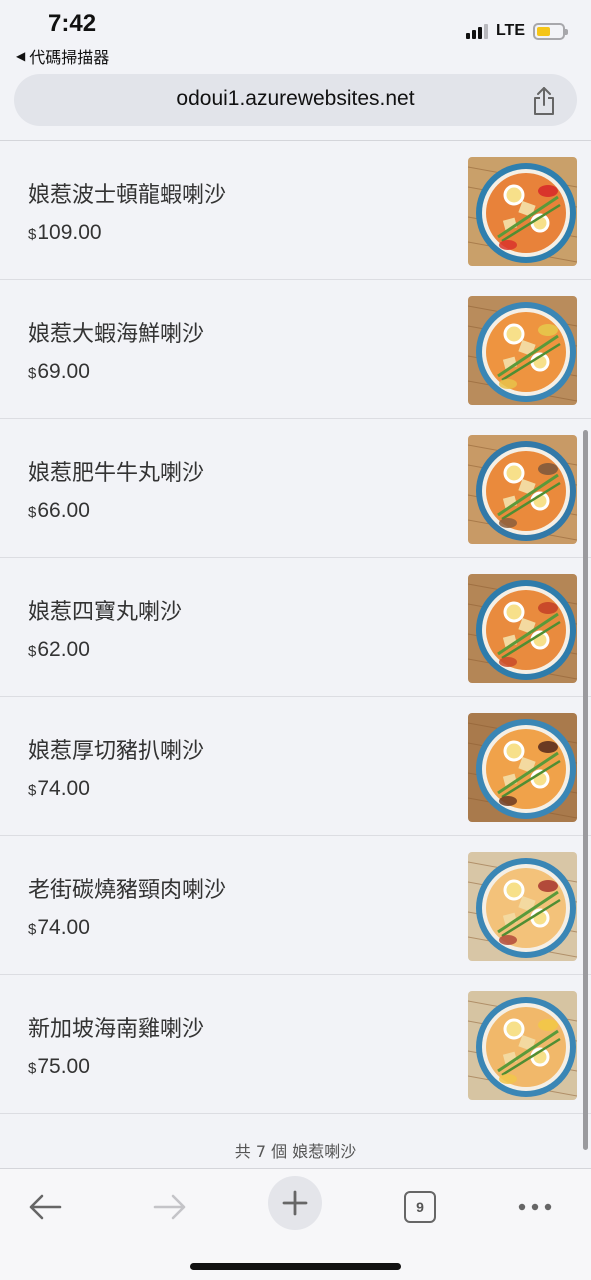  I want to click on menu-item: 娘惹四寶丸喇沙 $62.00, so click(295, 627).